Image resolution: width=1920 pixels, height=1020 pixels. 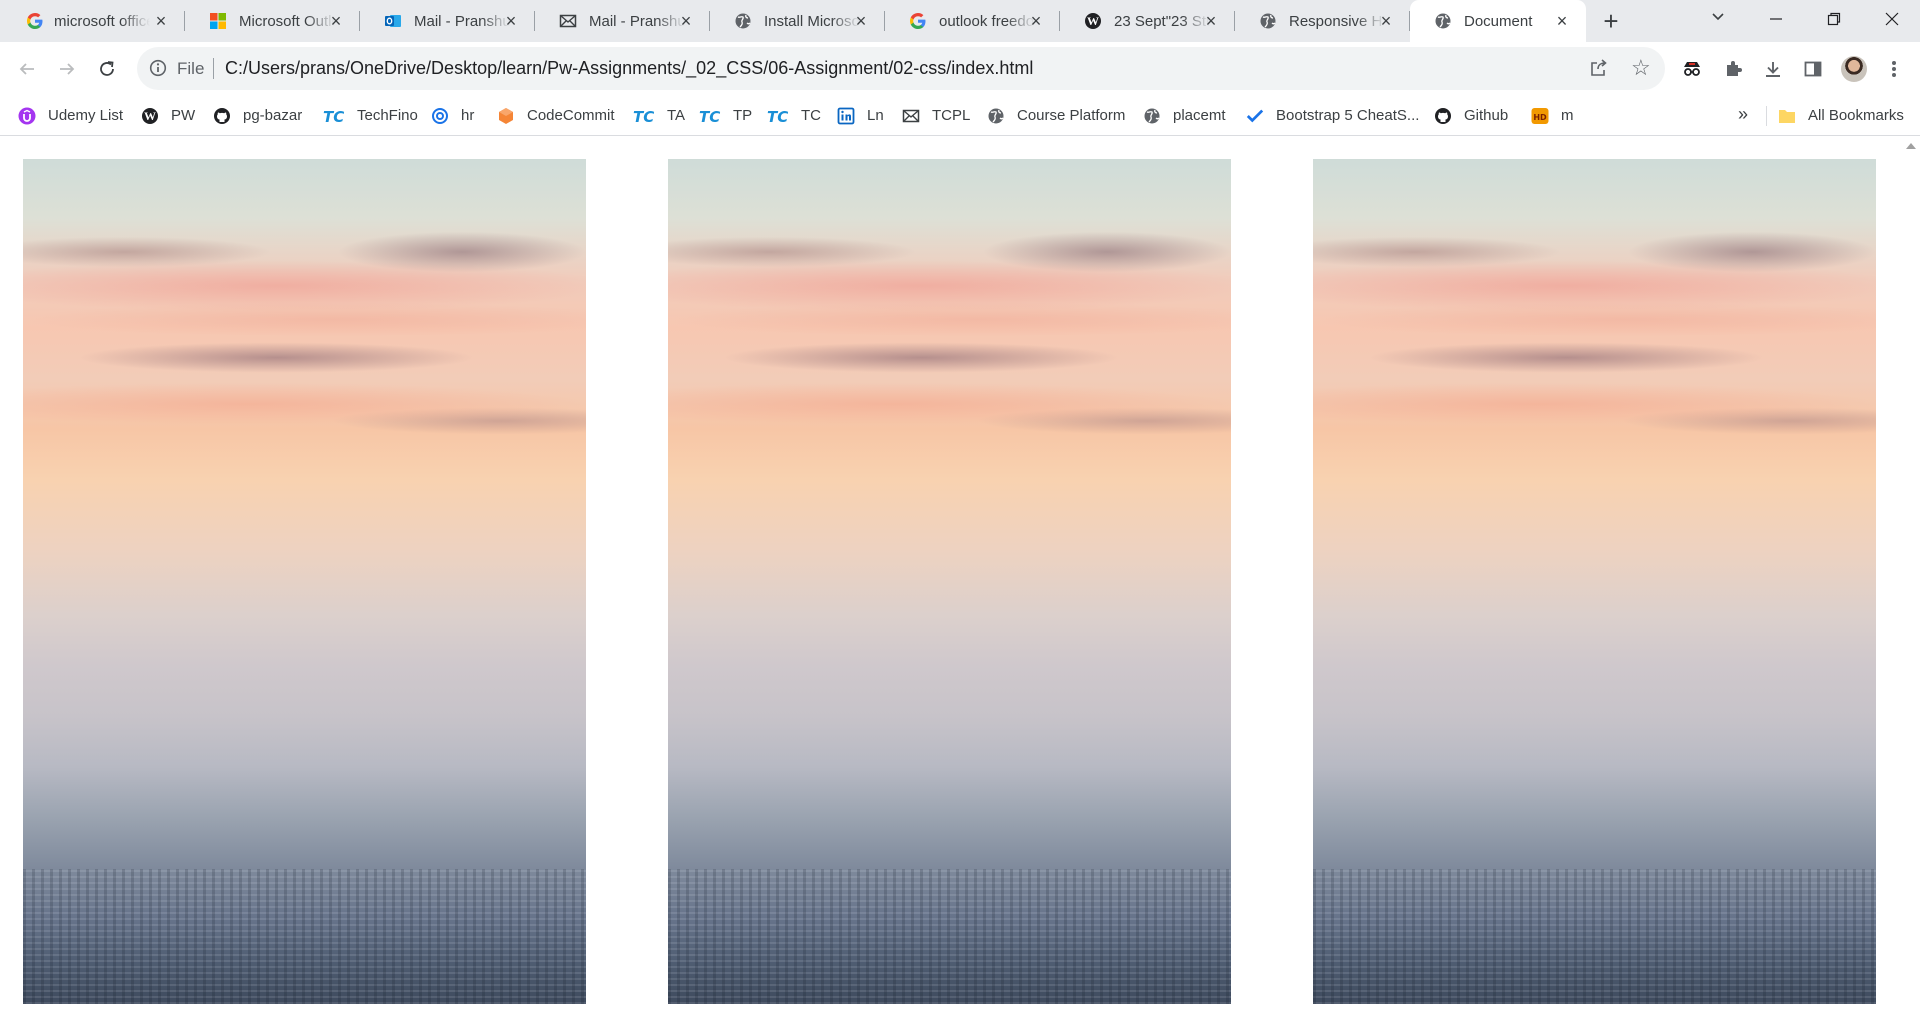 I want to click on url-scheme-label: File, so click(x=191, y=68).